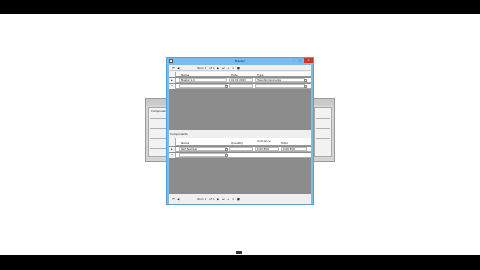 The width and height of the screenshot is (480, 270). I want to click on bottom-letterbox, so click(240, 262).